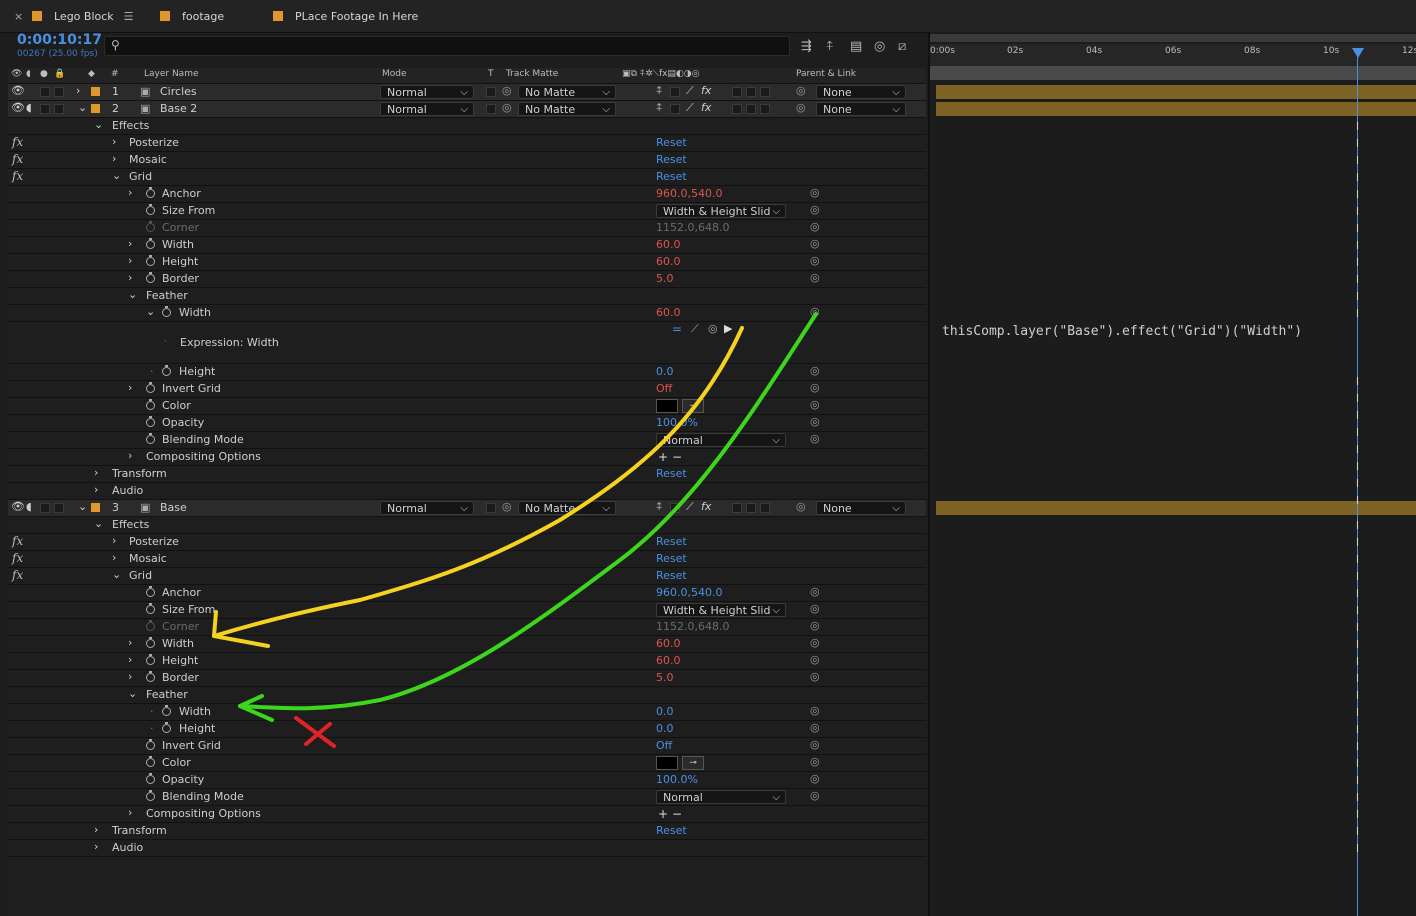 This screenshot has height=916, width=1416. What do you see at coordinates (689, 592) in the screenshot?
I see `property-value: 960.0,540.0` at bounding box center [689, 592].